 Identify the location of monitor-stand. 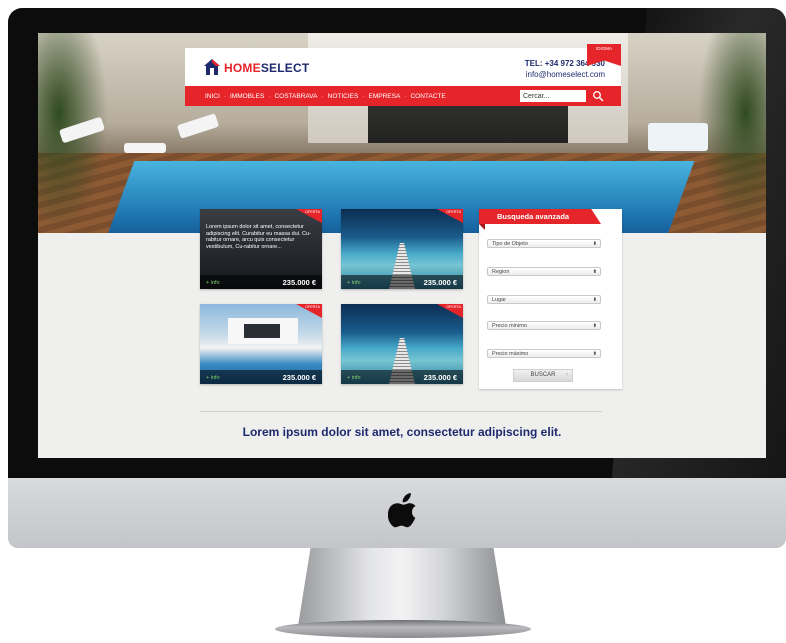
(402, 587).